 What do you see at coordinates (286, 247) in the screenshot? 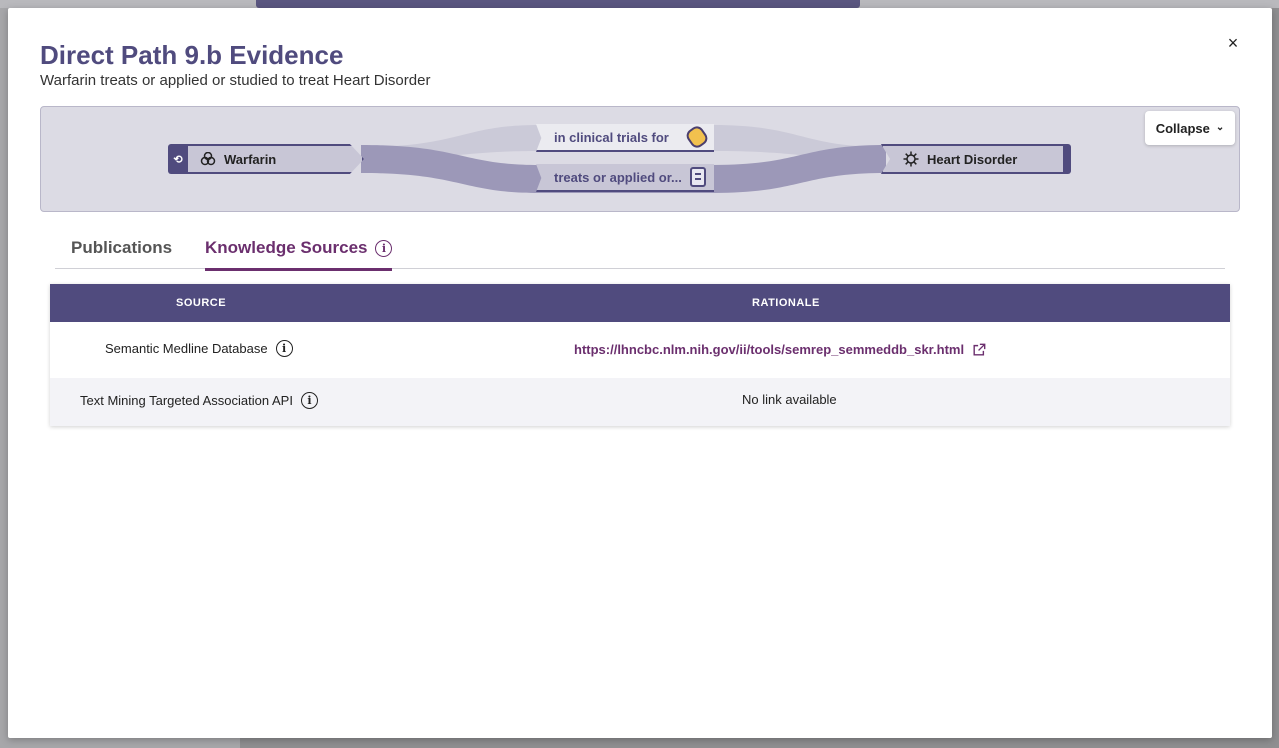
I see `tab-knowledge-sources-label: Knowledge Sources` at bounding box center [286, 247].